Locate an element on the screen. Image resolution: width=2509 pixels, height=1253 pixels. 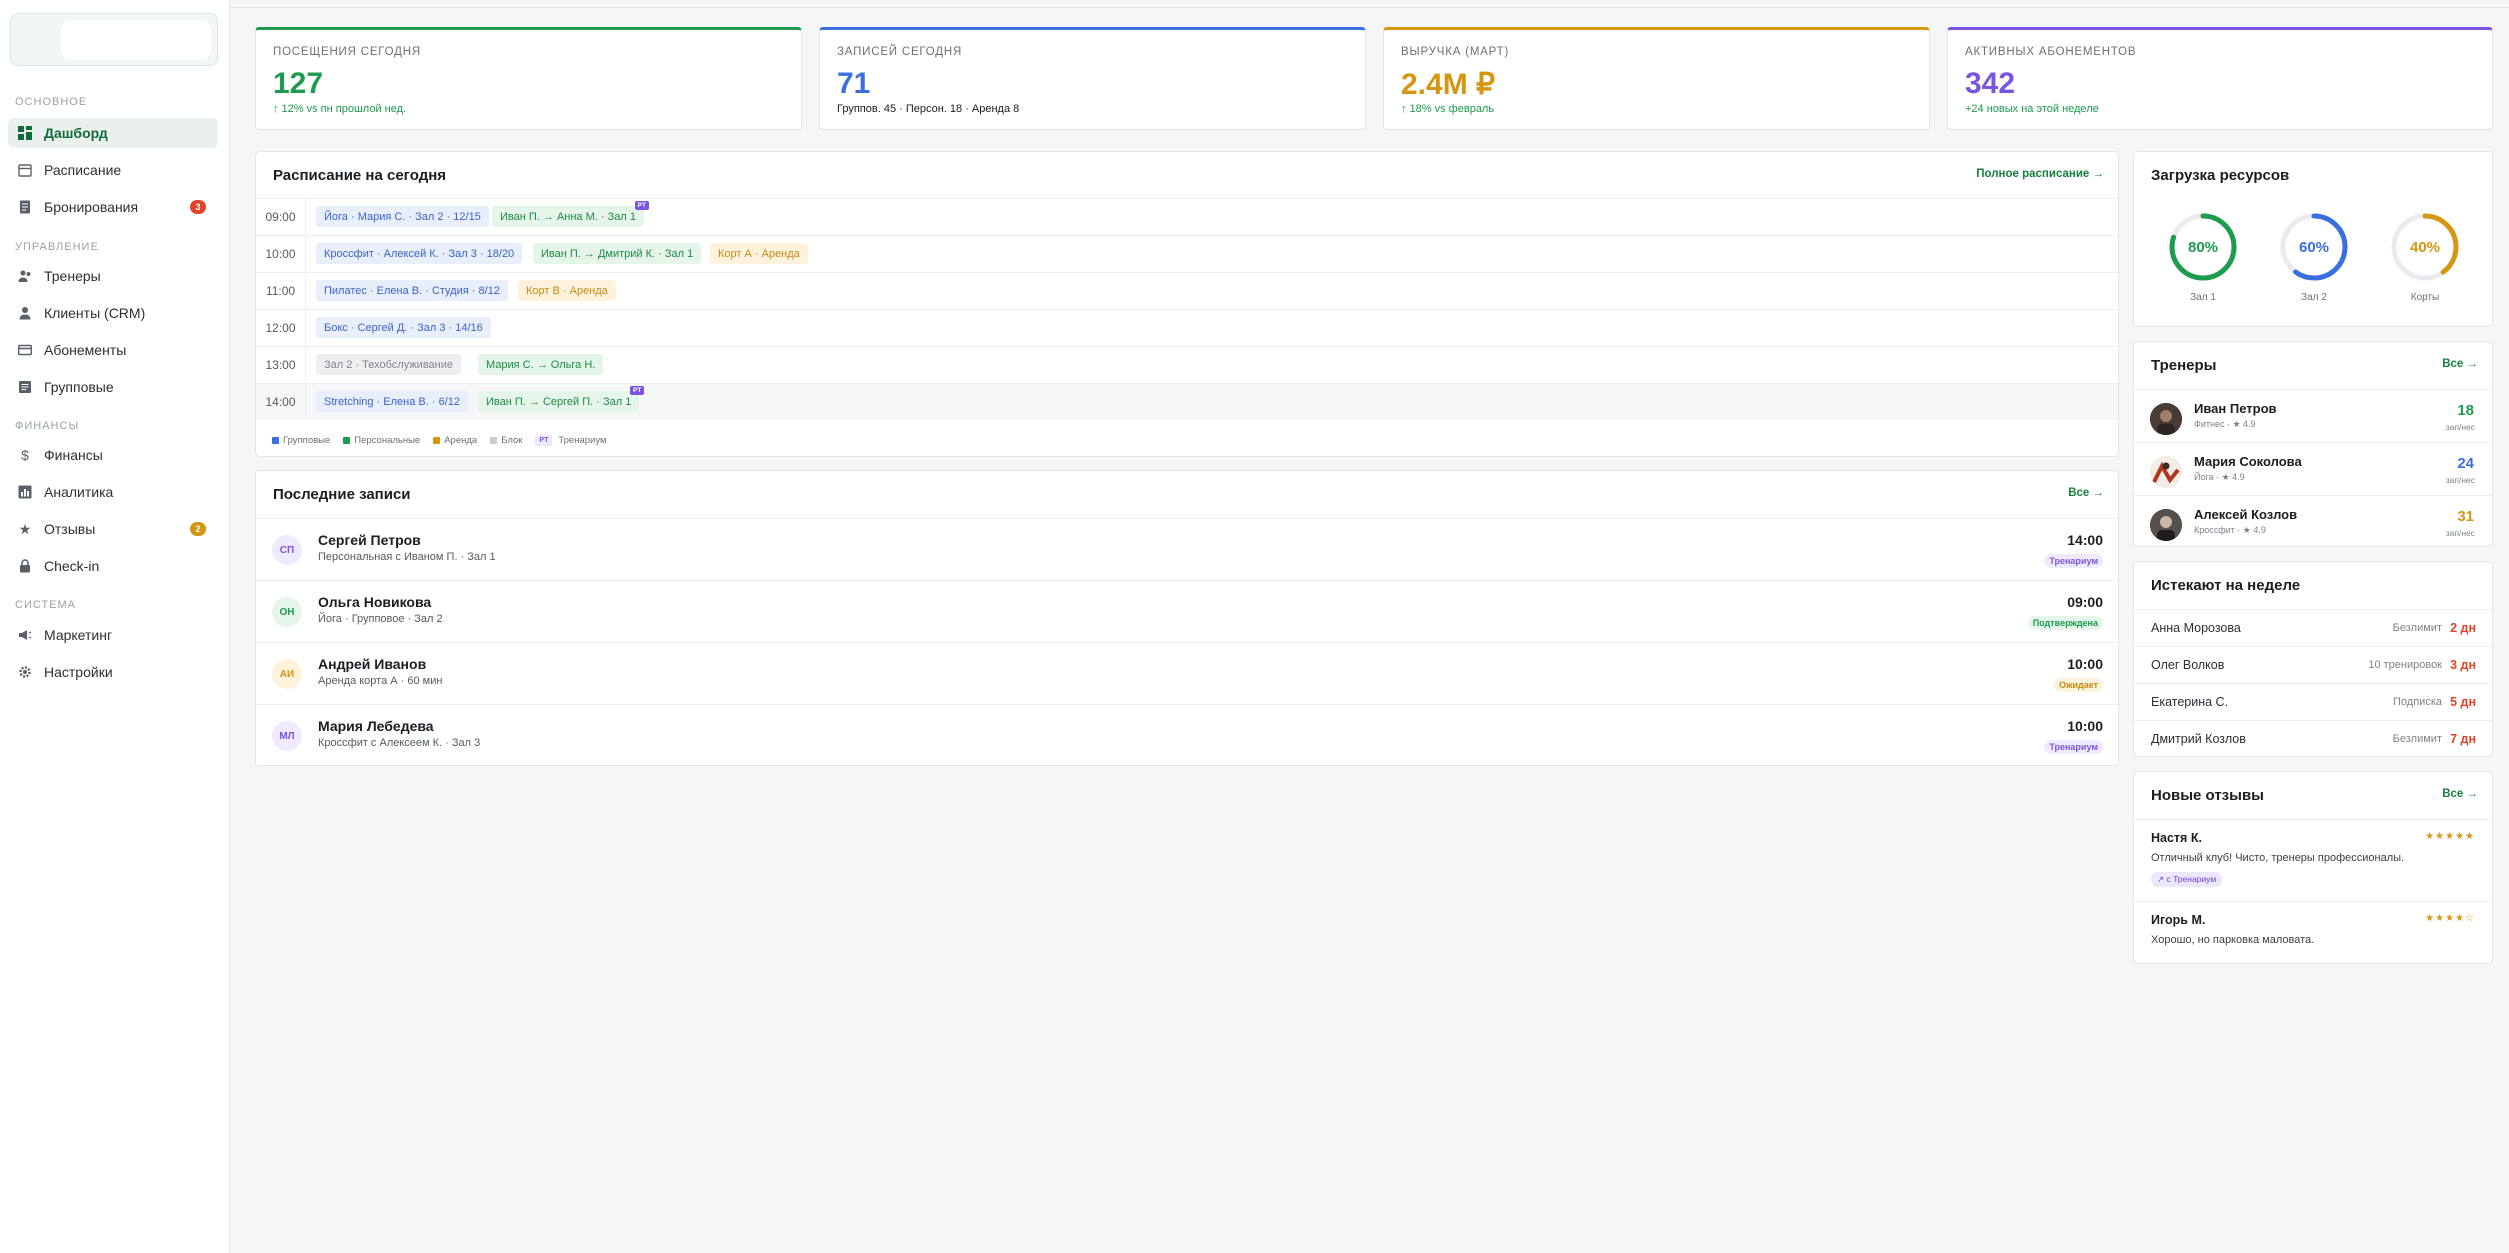
sidebar-item-finance: $ Финансы is located at coordinates (113, 455).